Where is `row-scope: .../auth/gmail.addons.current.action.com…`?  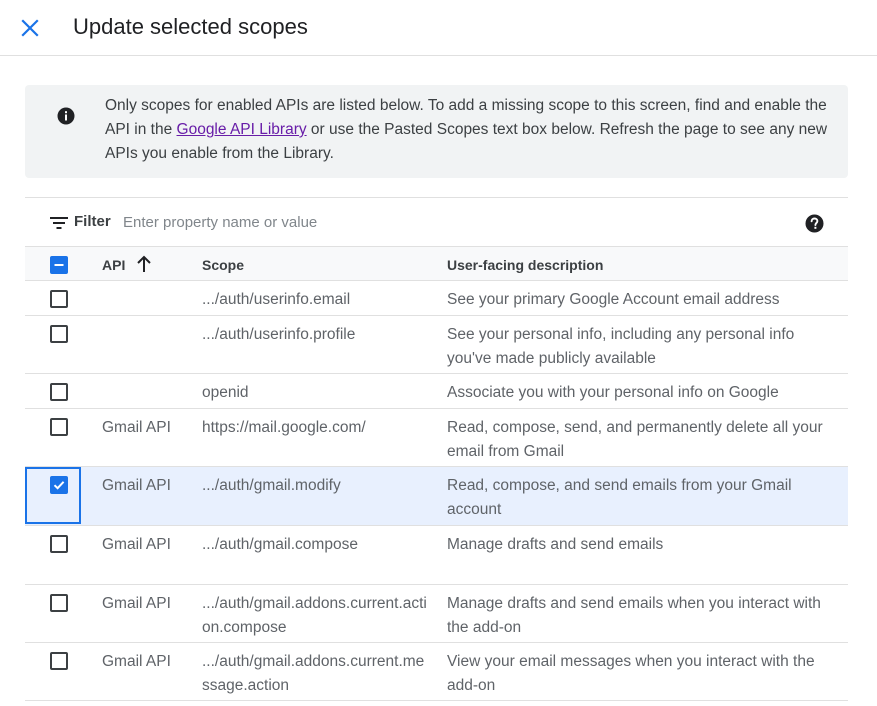
row-scope: .../auth/gmail.addons.current.action.com… is located at coordinates (314, 615).